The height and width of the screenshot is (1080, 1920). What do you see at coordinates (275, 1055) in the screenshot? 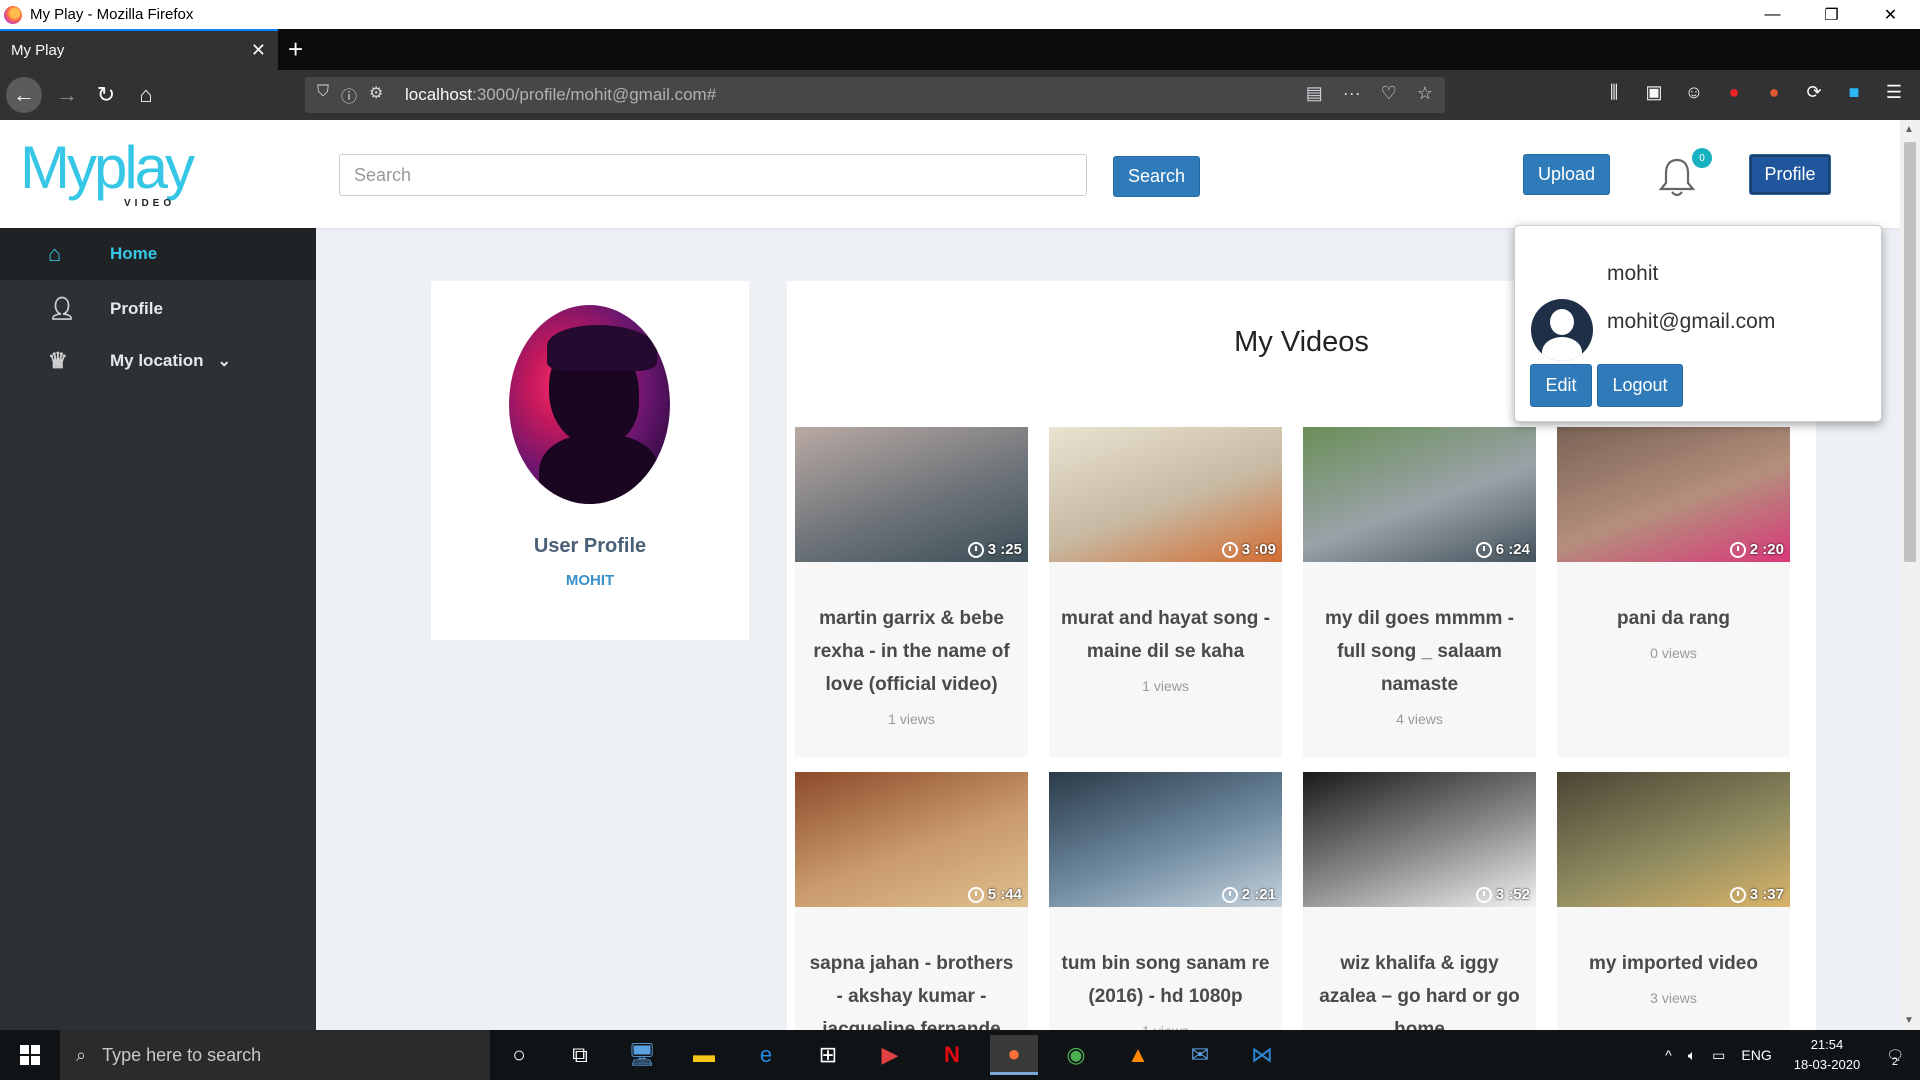
I see `taskbar-search: ⌕ Type here to search` at bounding box center [275, 1055].